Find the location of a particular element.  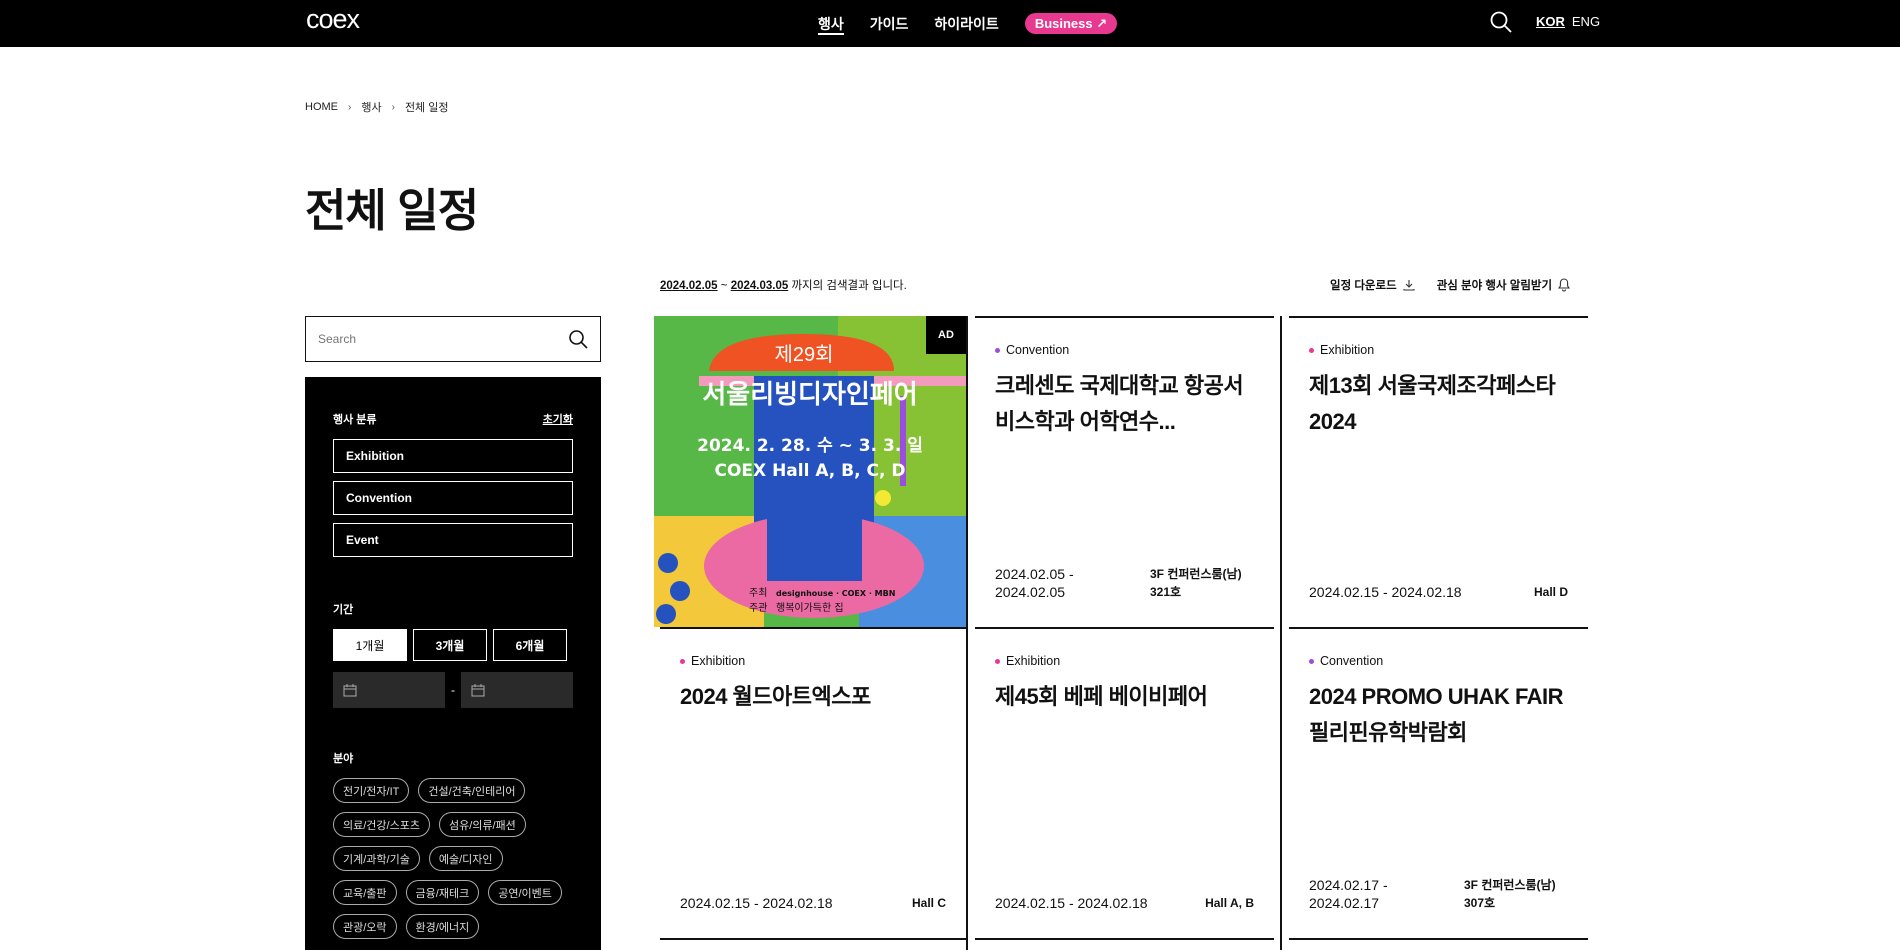

event-title: 2024 PROMO UHAK FAIR 필리핀유학박람회 is located at coordinates (1436, 714).